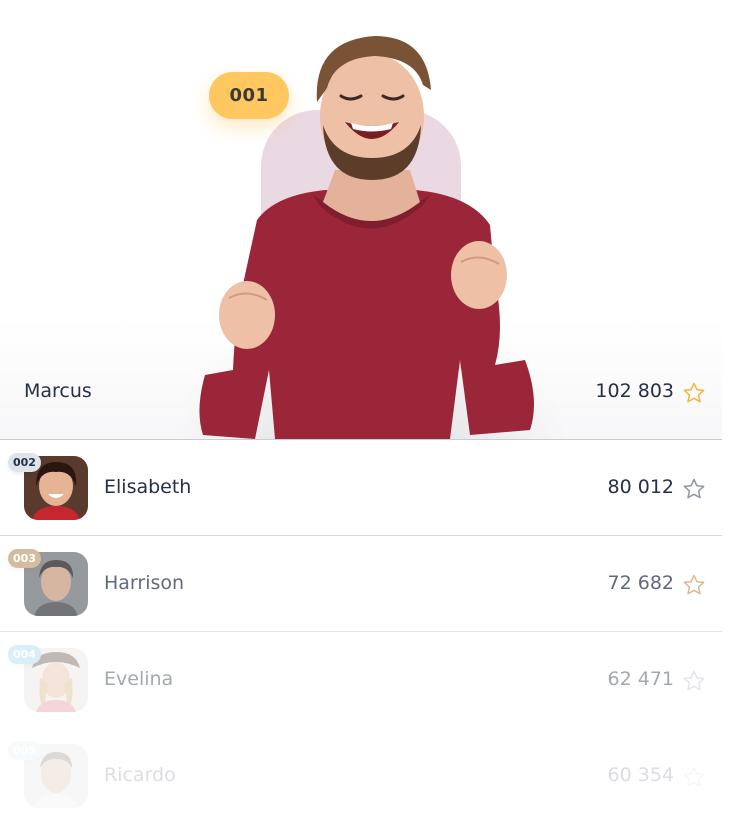 The width and height of the screenshot is (734, 824). What do you see at coordinates (361, 680) in the screenshot?
I see `leaderboard-row-004: 004 Evelina 62 471` at bounding box center [361, 680].